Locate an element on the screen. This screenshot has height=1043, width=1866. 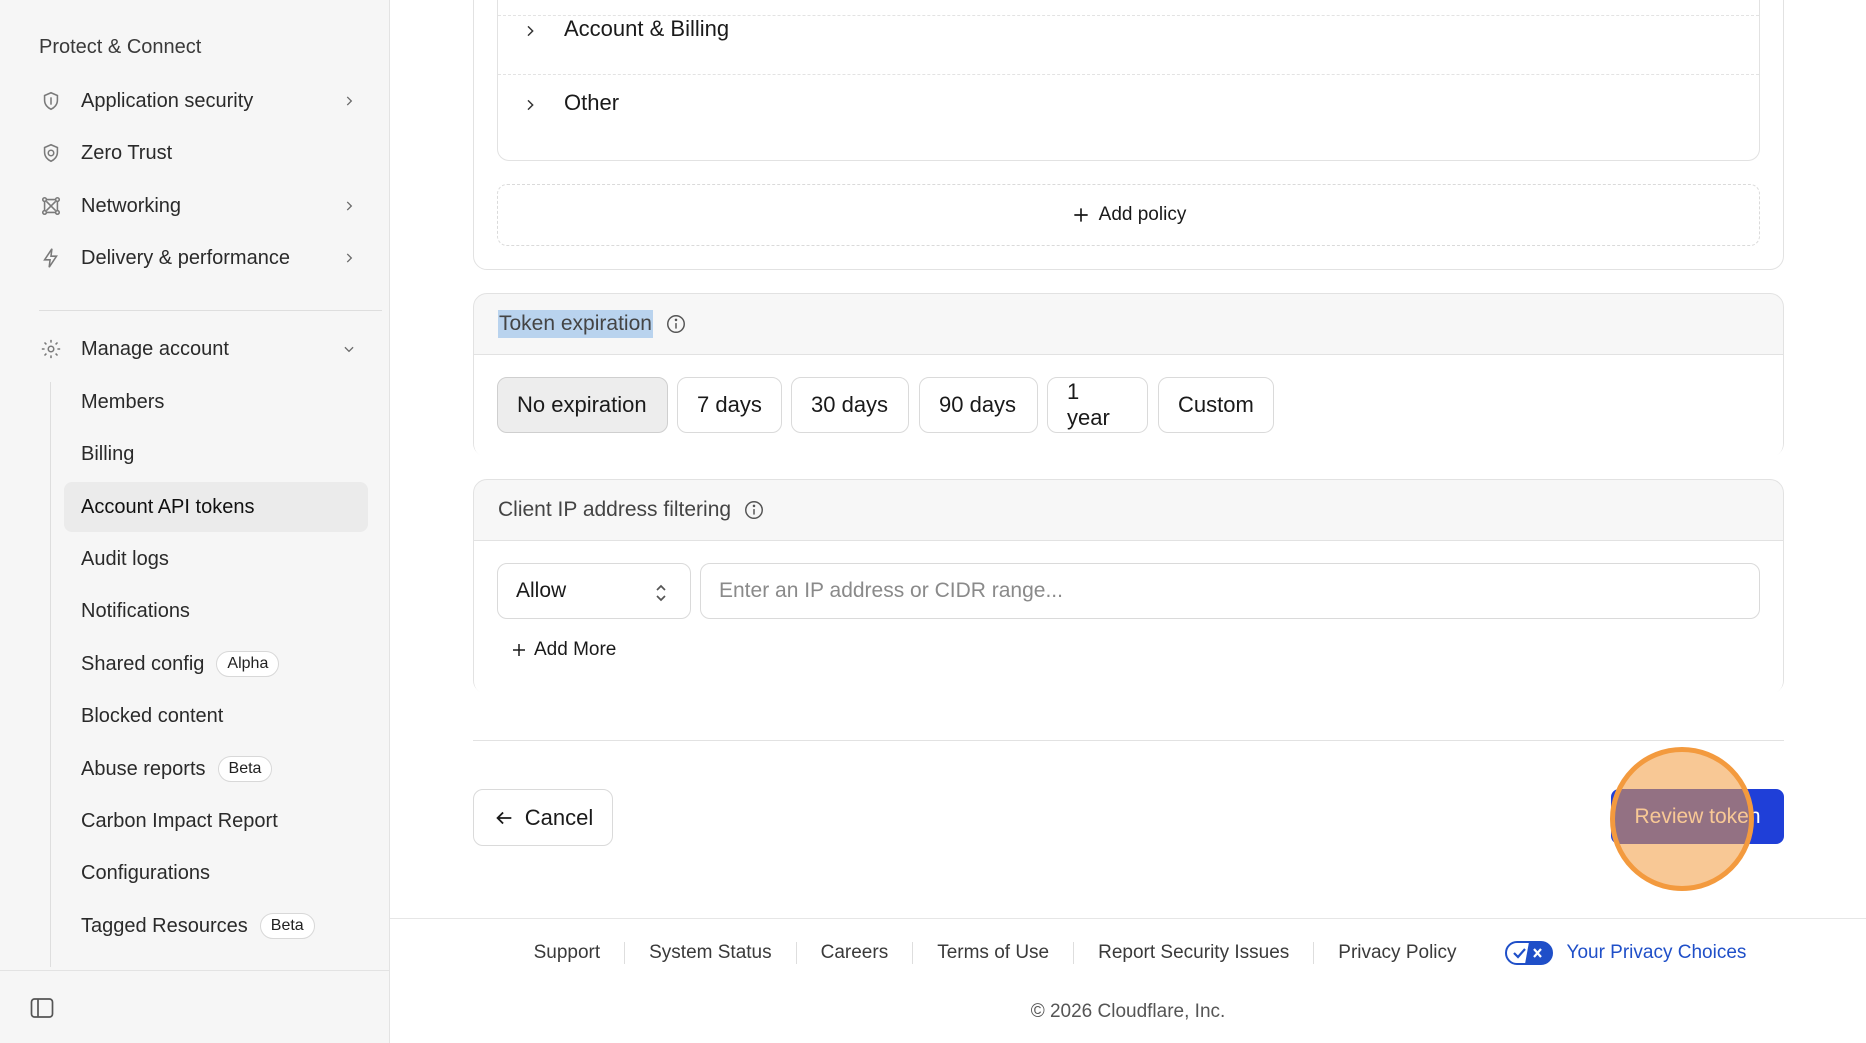
sidebar-item-zero-trust: Zero Trust is located at coordinates (199, 153).